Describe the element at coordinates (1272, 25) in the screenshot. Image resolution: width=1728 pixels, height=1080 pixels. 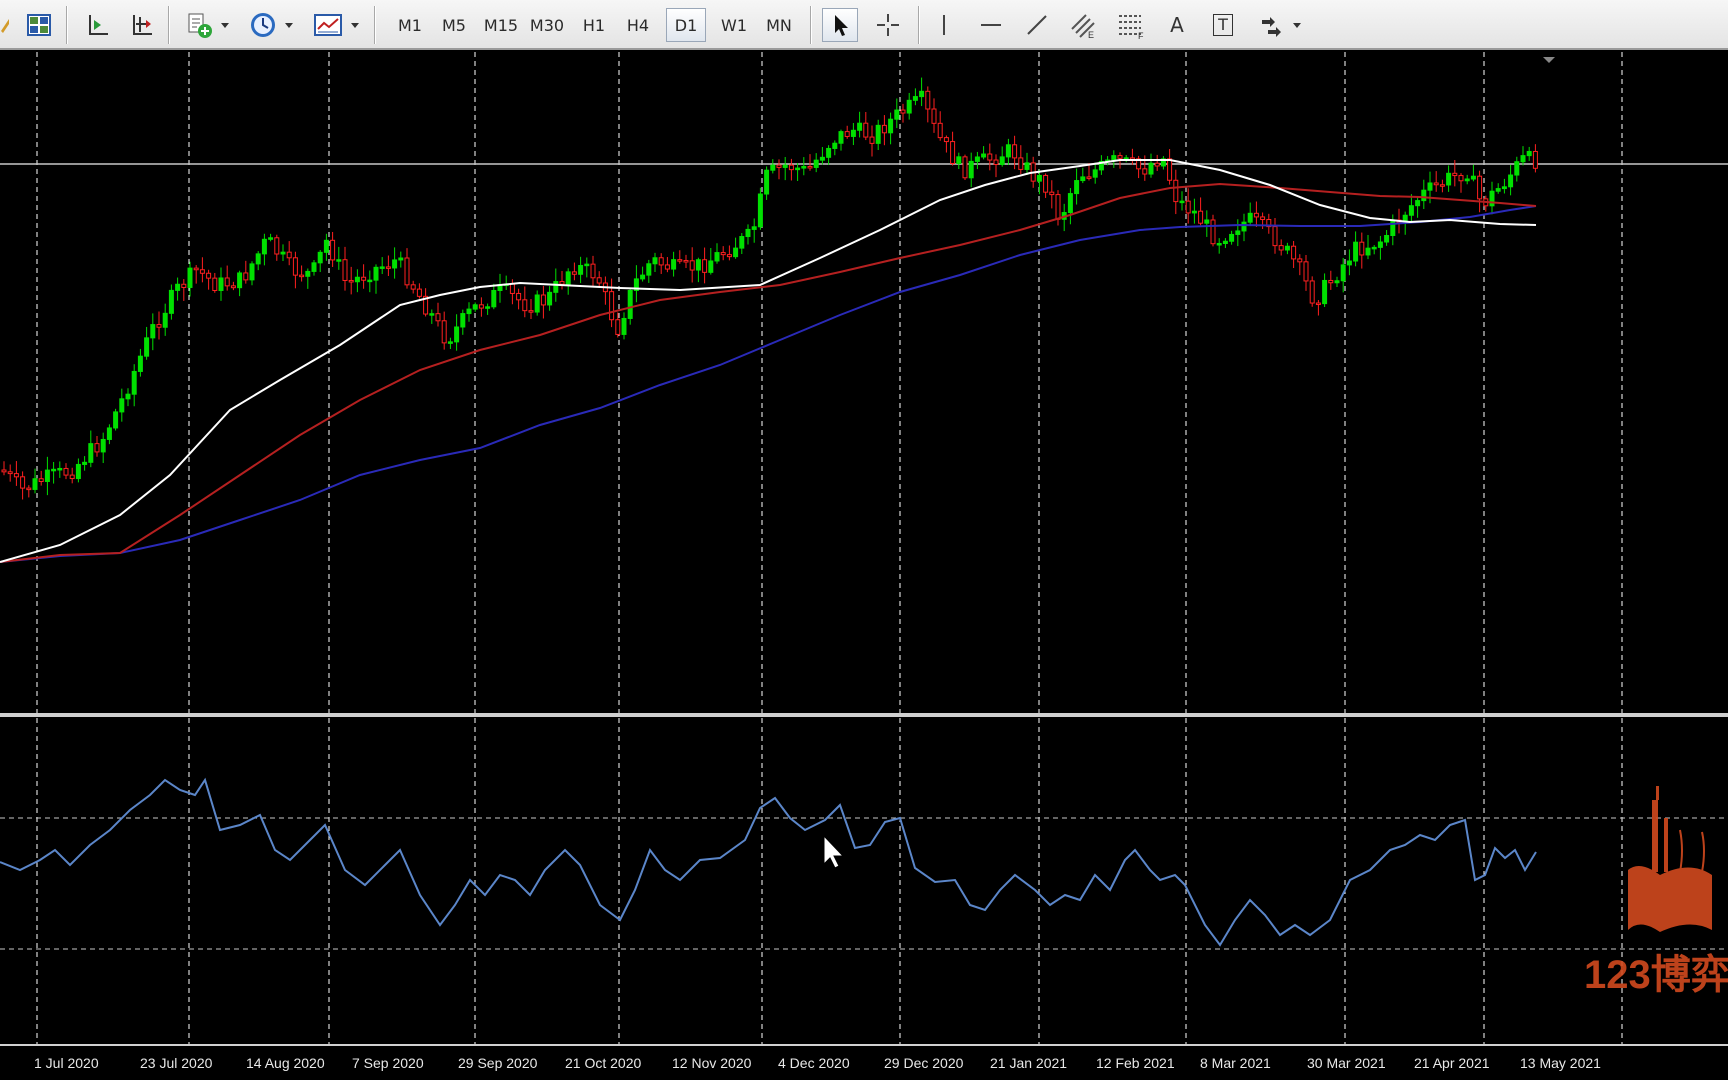
I see `arrows-icon` at that location.